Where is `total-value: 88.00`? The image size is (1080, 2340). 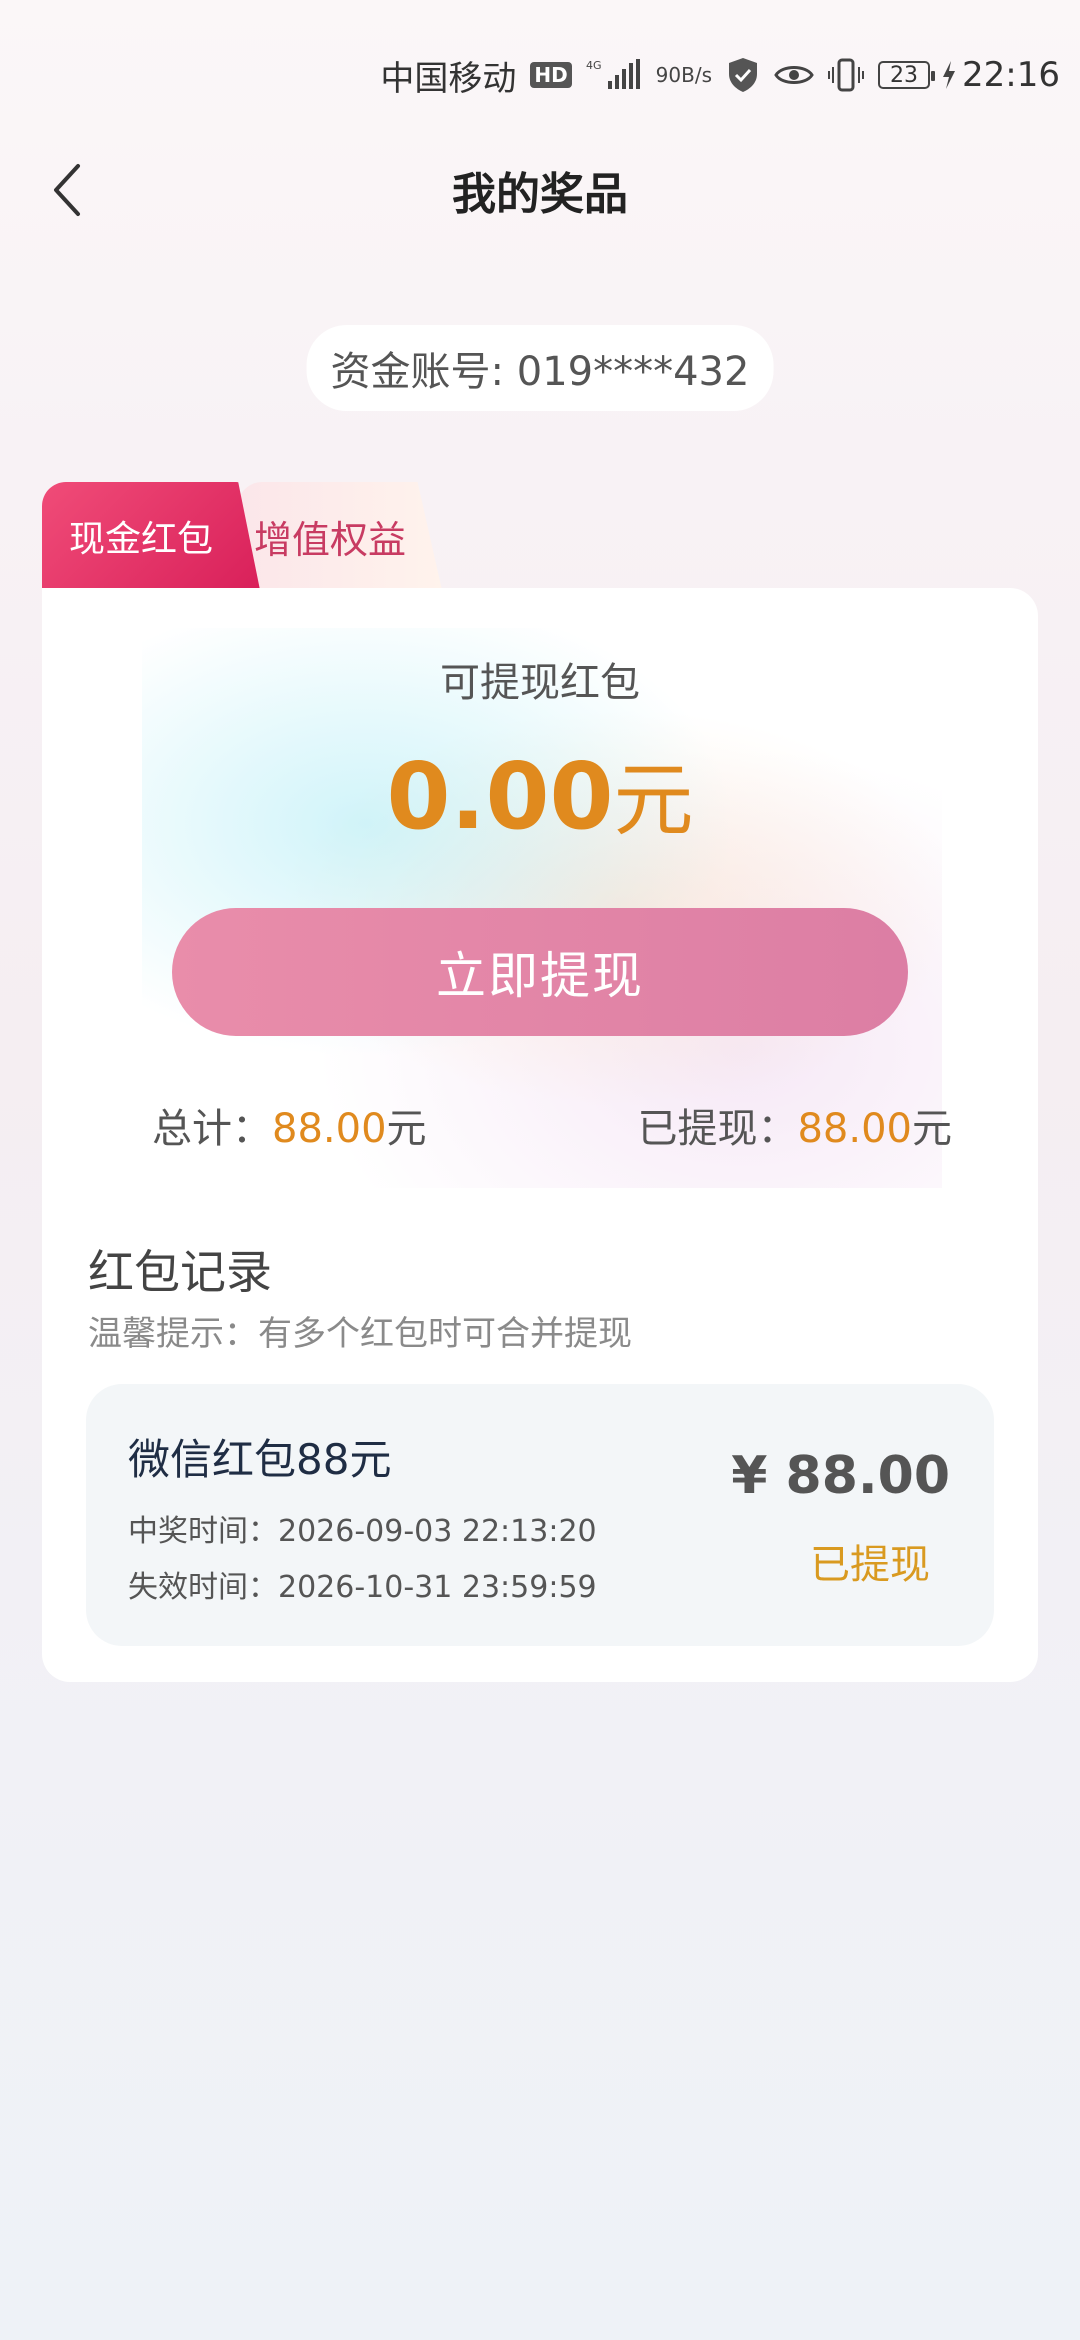 total-value: 88.00 is located at coordinates (329, 1129).